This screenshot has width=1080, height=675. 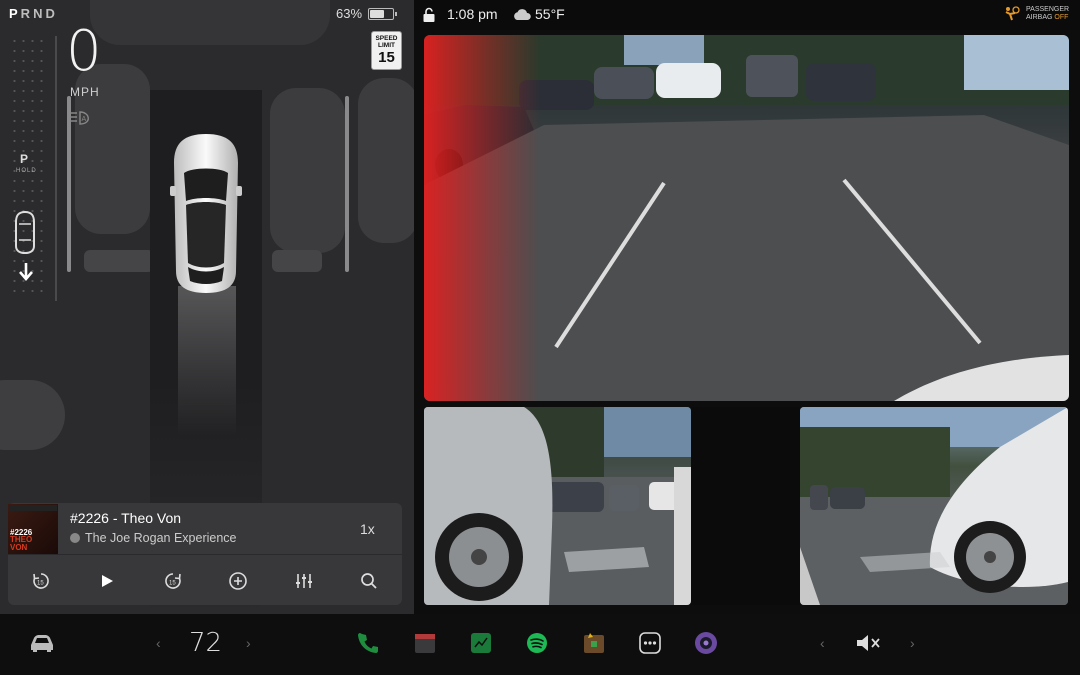 I want to click on gear-p: P, so click(x=15, y=13).